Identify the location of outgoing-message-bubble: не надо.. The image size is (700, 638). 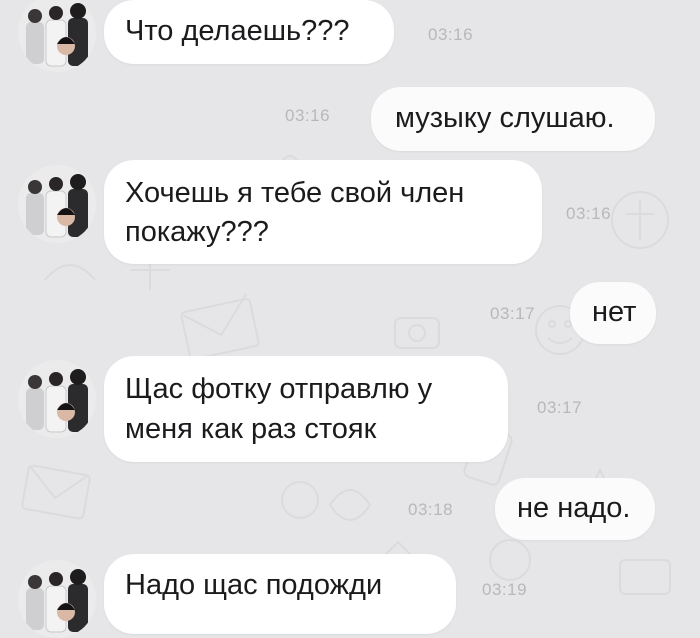
(575, 509).